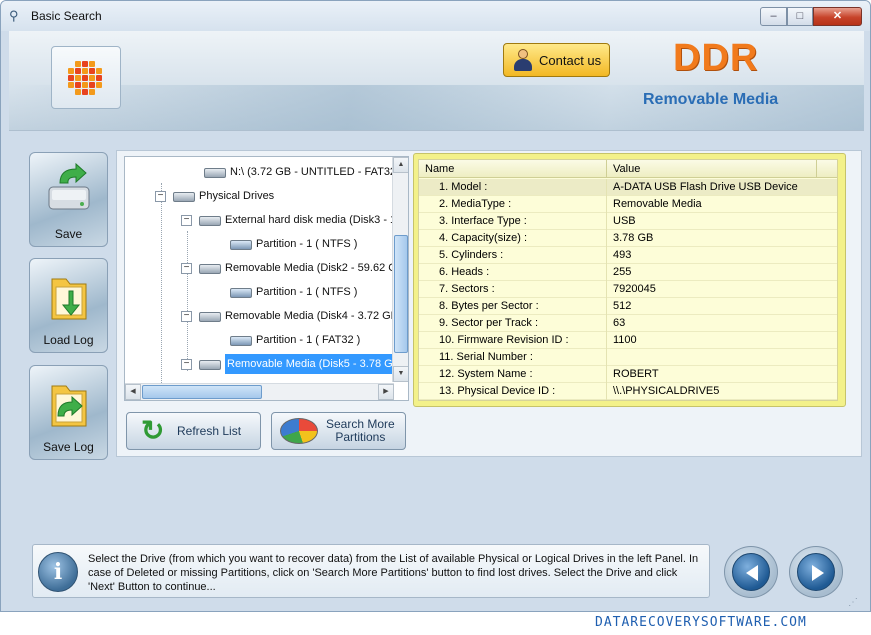  I want to click on tree-item-disk5: − Removable Media (Disk5 - 3.78 GB, so click(292, 364).